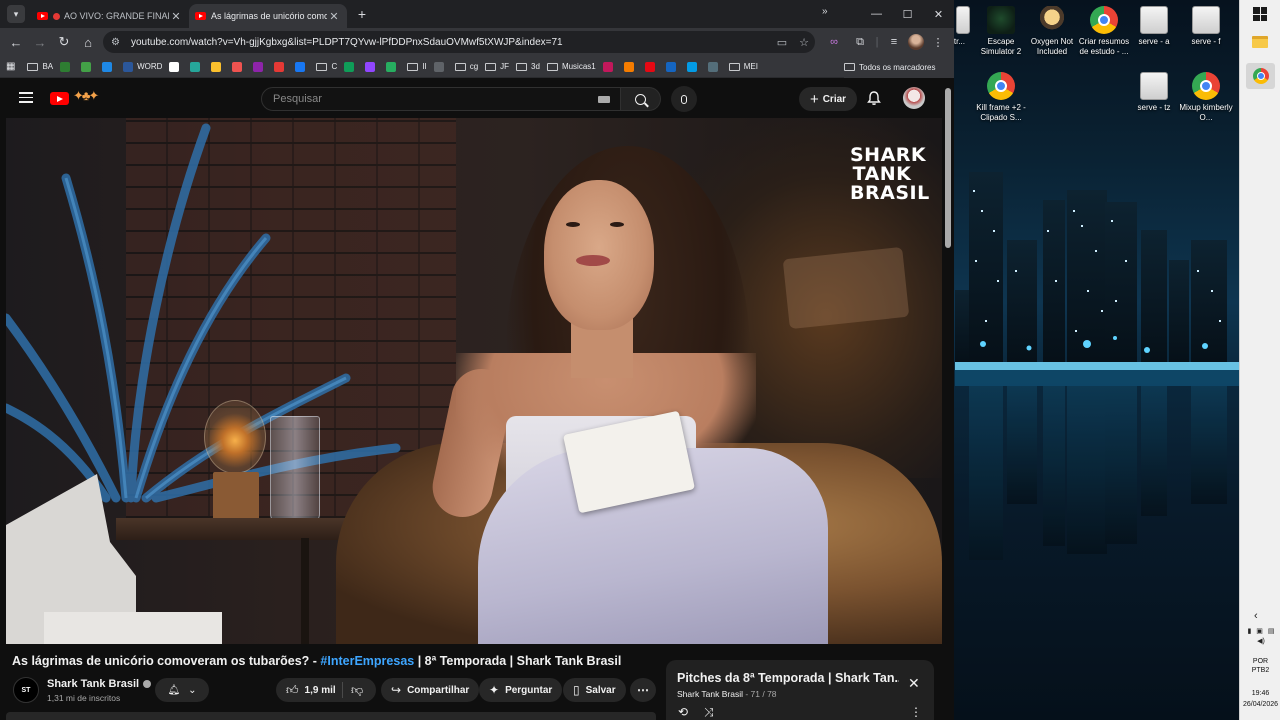 The height and width of the screenshot is (720, 1280). Describe the element at coordinates (938, 14) in the screenshot. I see `close-window-icon: ✕` at that location.